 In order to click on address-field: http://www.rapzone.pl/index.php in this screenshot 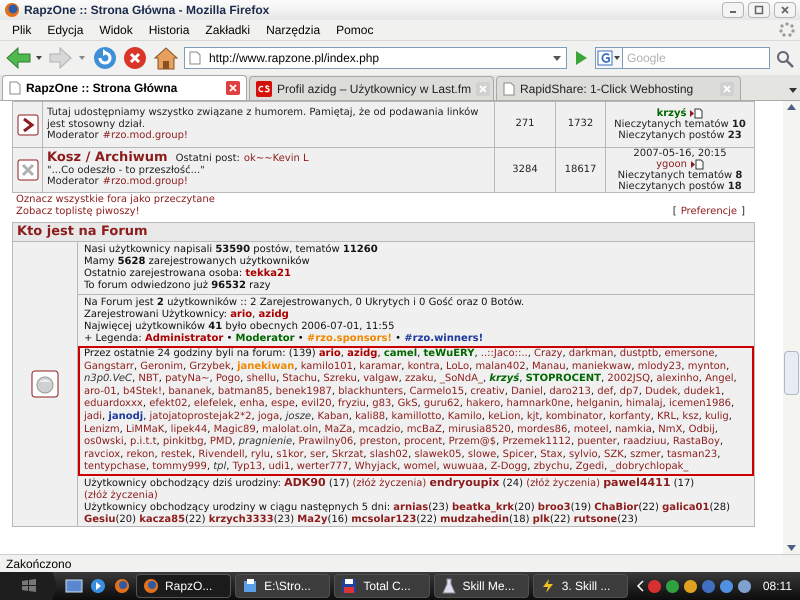, I will do `click(375, 58)`.